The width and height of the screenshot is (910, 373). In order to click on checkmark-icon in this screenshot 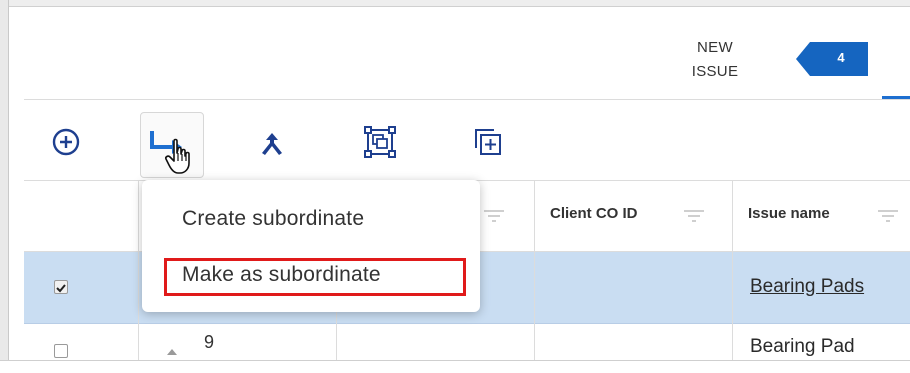, I will do `click(61, 288)`.